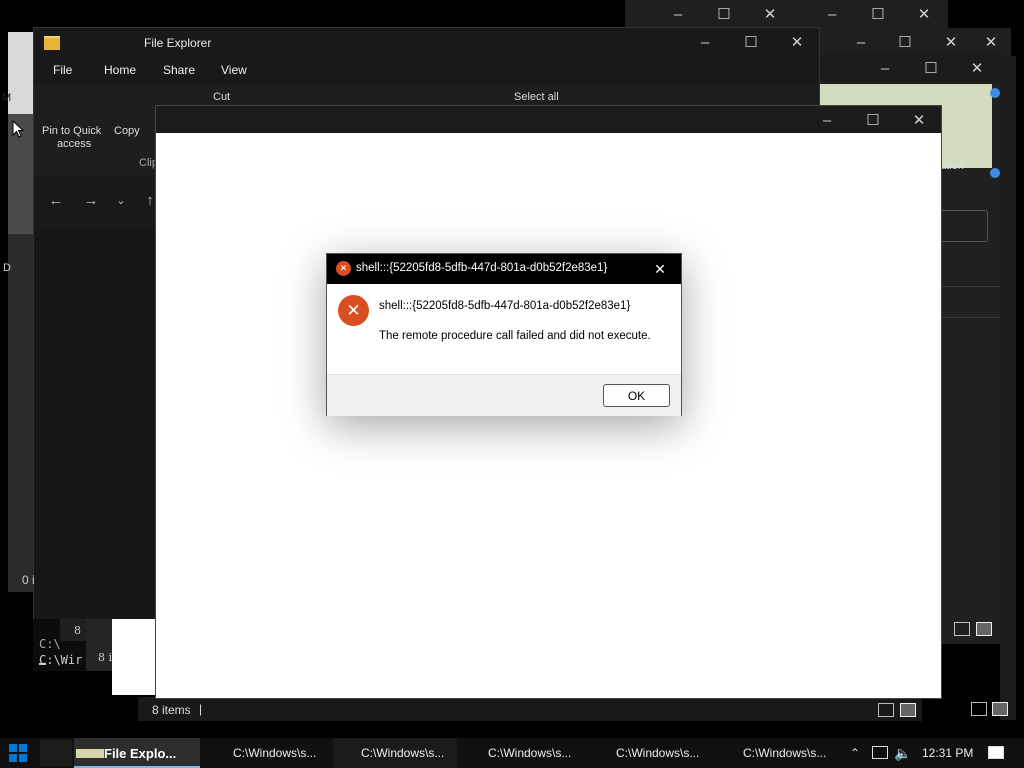 This screenshot has width=1024, height=768. I want to click on white-window-edge, so click(134, 657).